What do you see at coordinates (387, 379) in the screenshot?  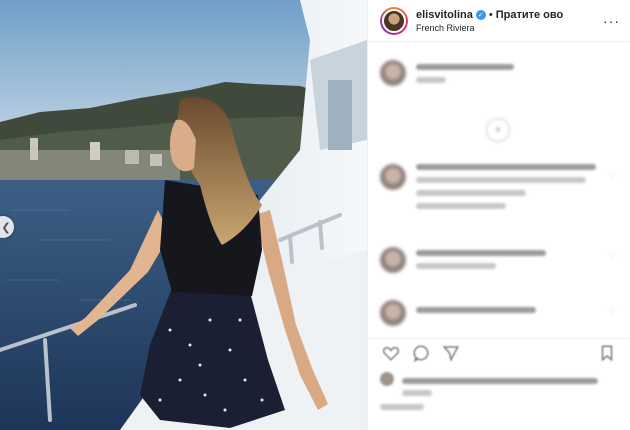 I see `liker-avatar` at bounding box center [387, 379].